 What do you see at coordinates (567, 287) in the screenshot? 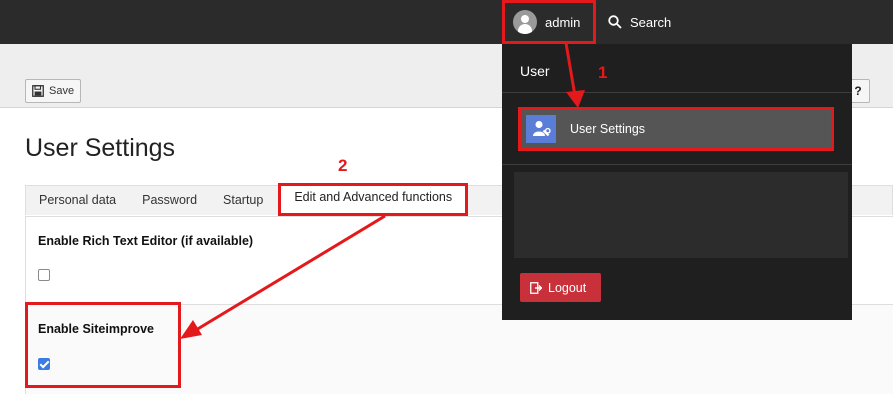
I see `logout-label: Logout` at bounding box center [567, 287].